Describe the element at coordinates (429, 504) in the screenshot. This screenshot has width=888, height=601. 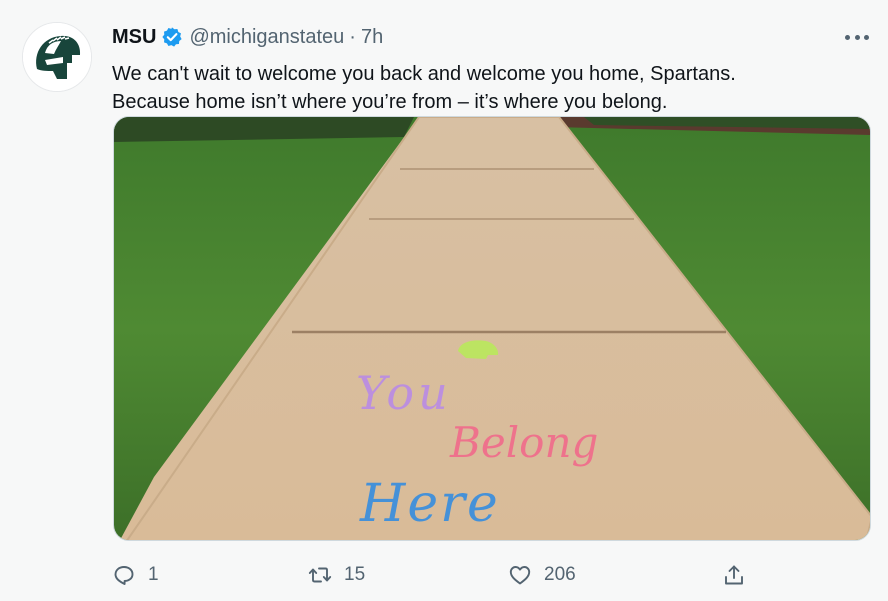
I see `chalk-word-here: Here` at that location.